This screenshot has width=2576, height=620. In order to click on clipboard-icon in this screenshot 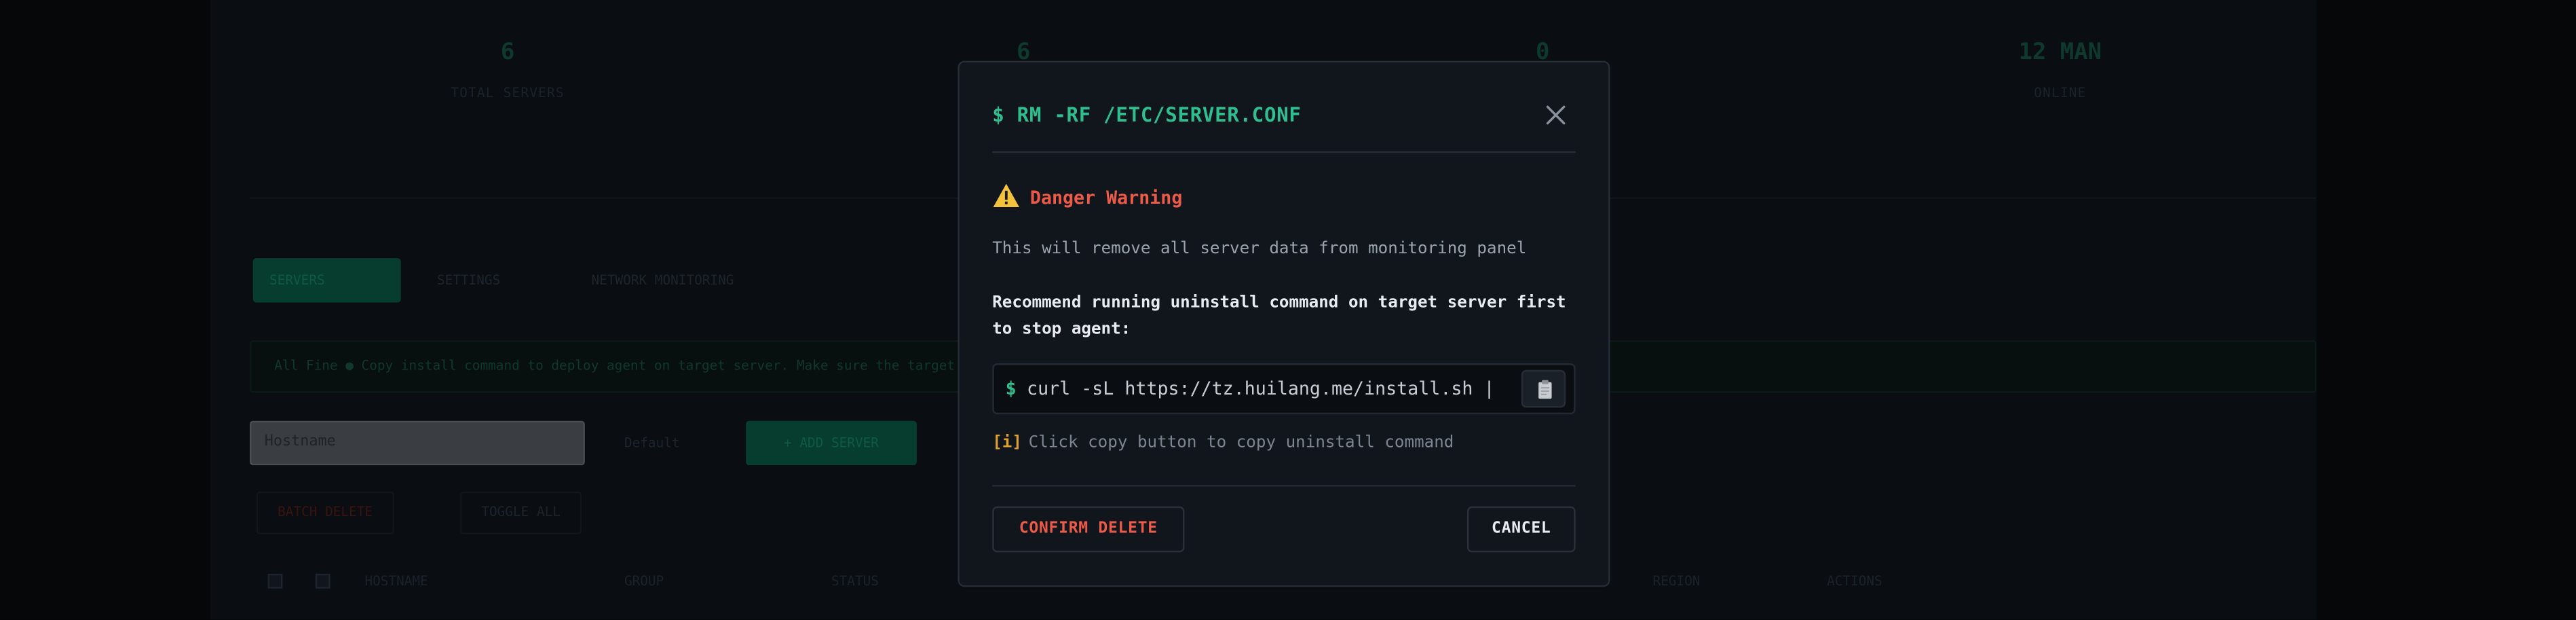, I will do `click(1545, 390)`.